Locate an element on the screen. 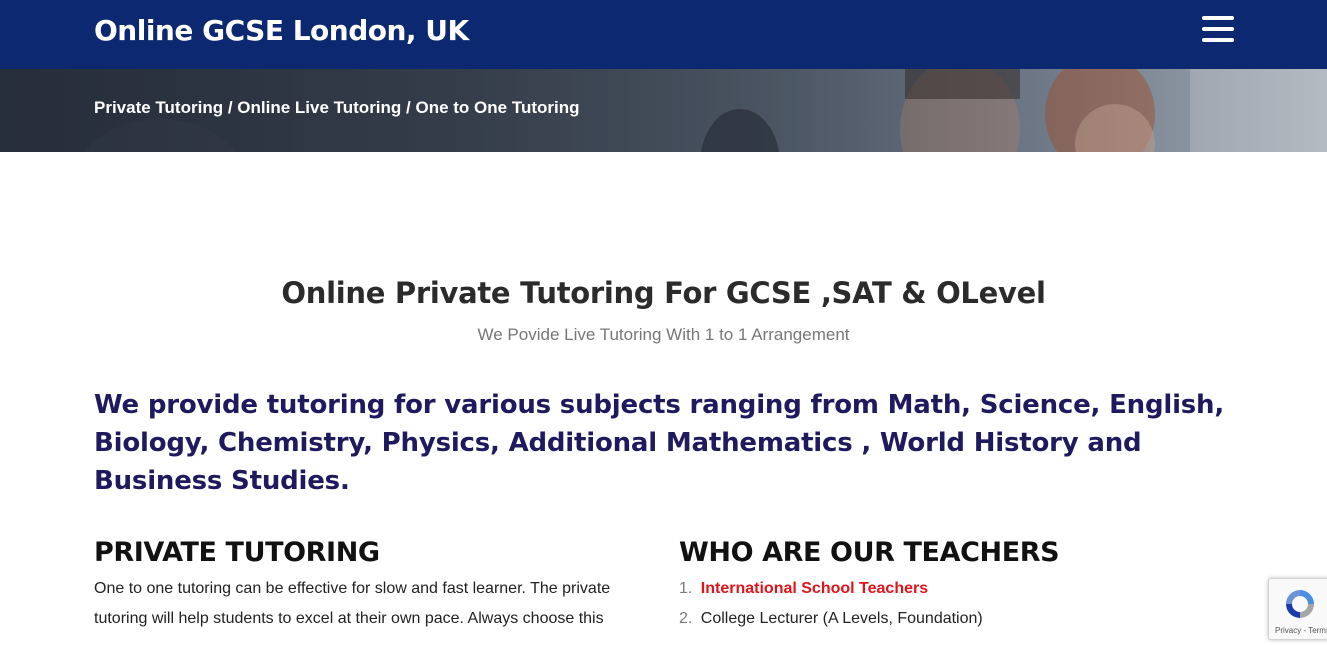  list-number: 2. is located at coordinates (686, 618).